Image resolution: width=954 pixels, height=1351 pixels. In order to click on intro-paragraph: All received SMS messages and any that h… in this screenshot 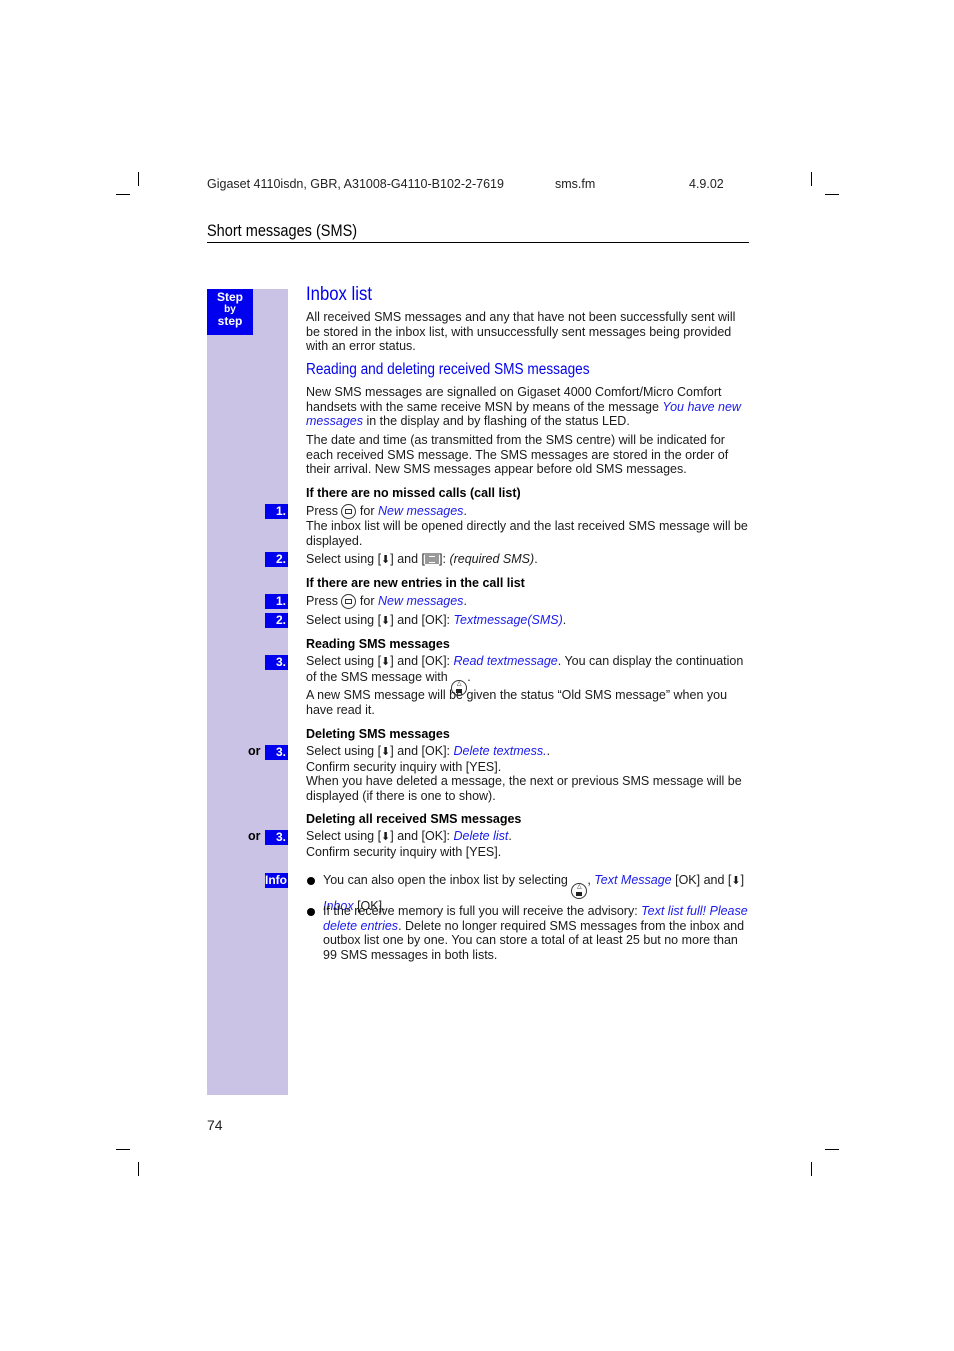, I will do `click(521, 331)`.